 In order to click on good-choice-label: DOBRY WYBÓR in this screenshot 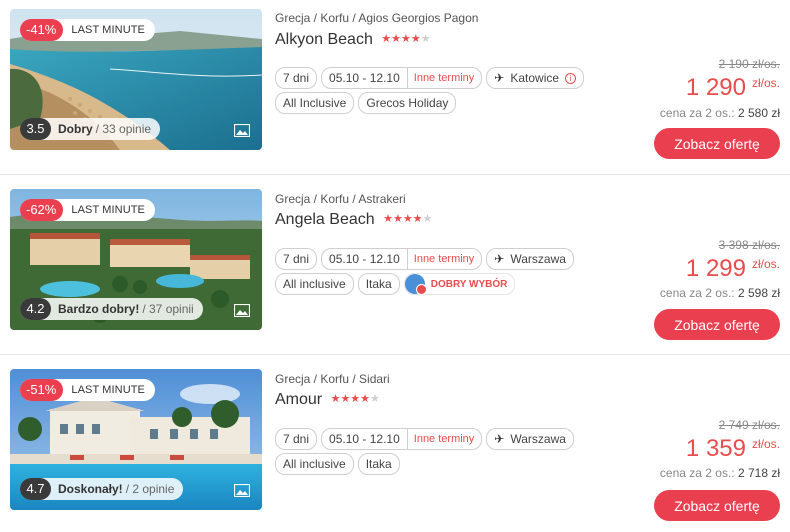, I will do `click(469, 284)`.